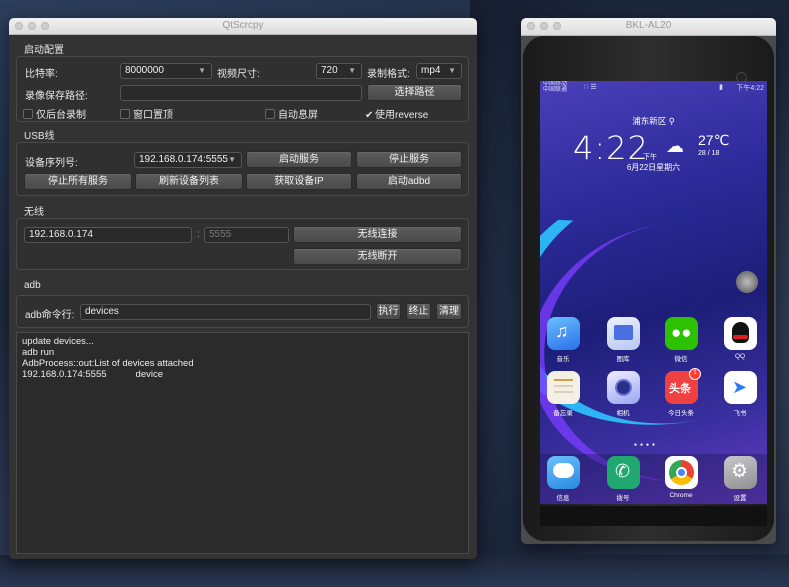  I want to click on app-label: 相机, so click(623, 413).